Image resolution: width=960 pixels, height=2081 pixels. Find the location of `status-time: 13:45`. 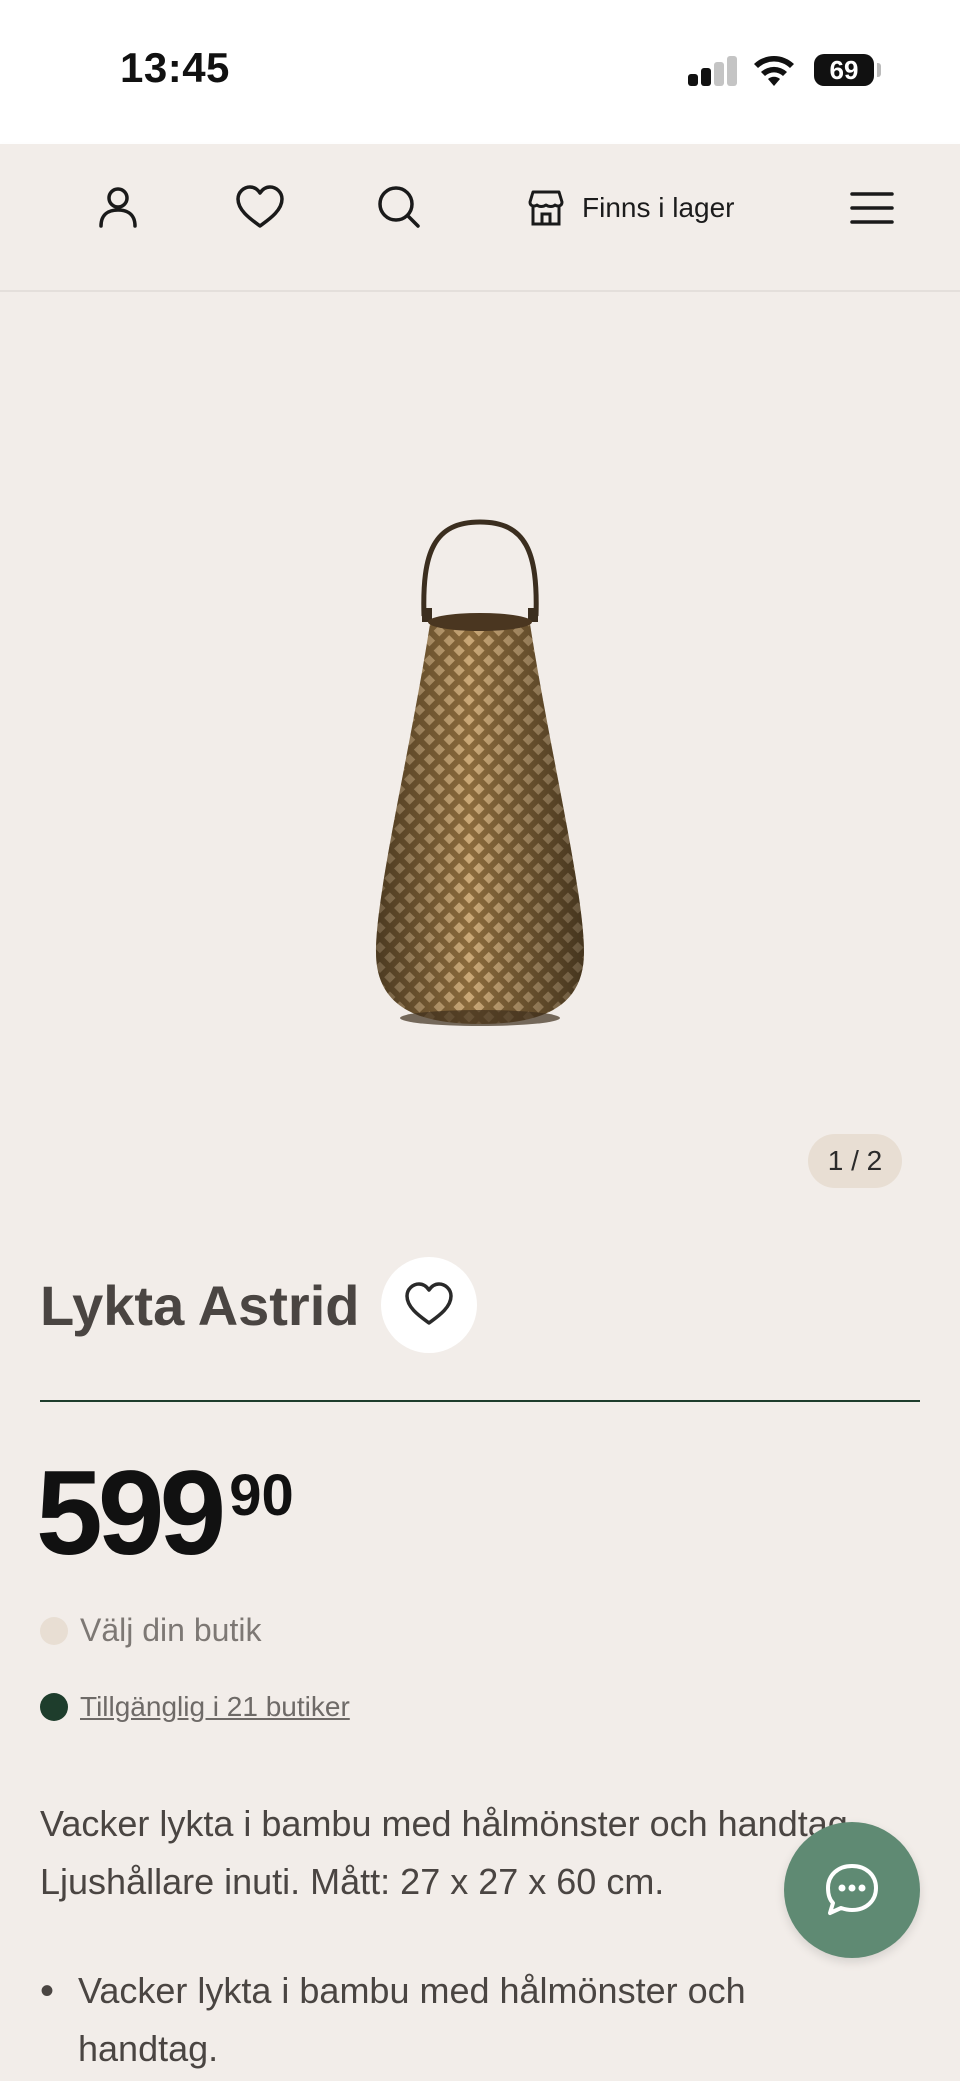

status-time: 13:45 is located at coordinates (175, 67).